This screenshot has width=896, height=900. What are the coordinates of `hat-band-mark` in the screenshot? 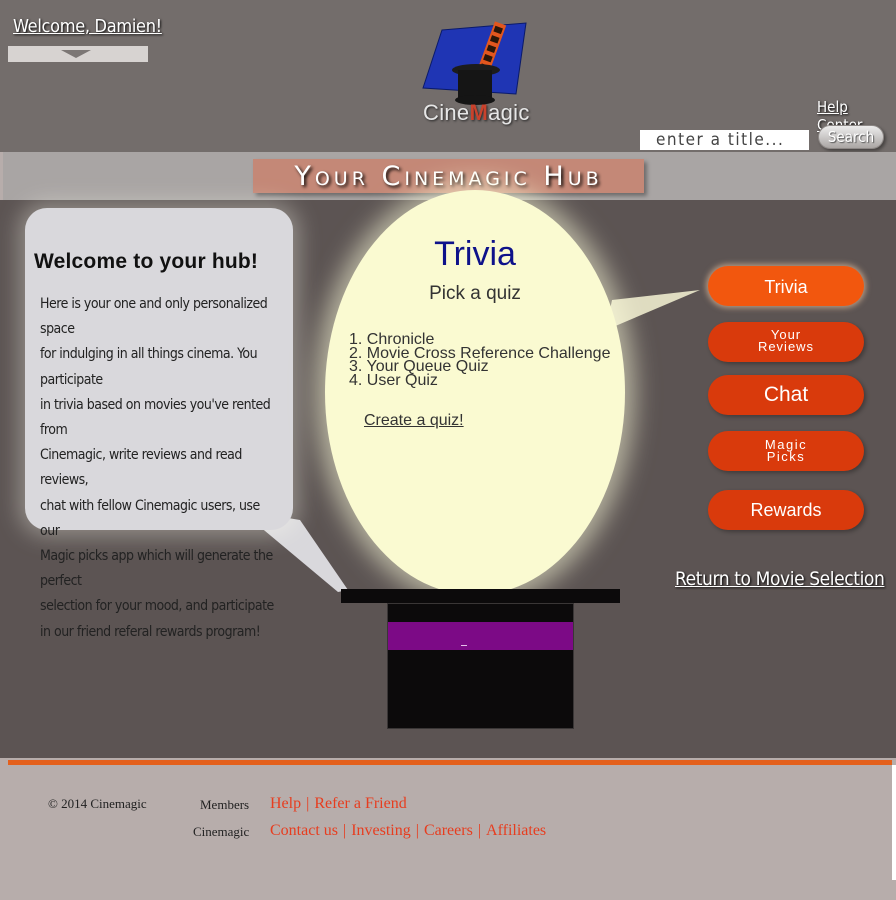 It's located at (464, 645).